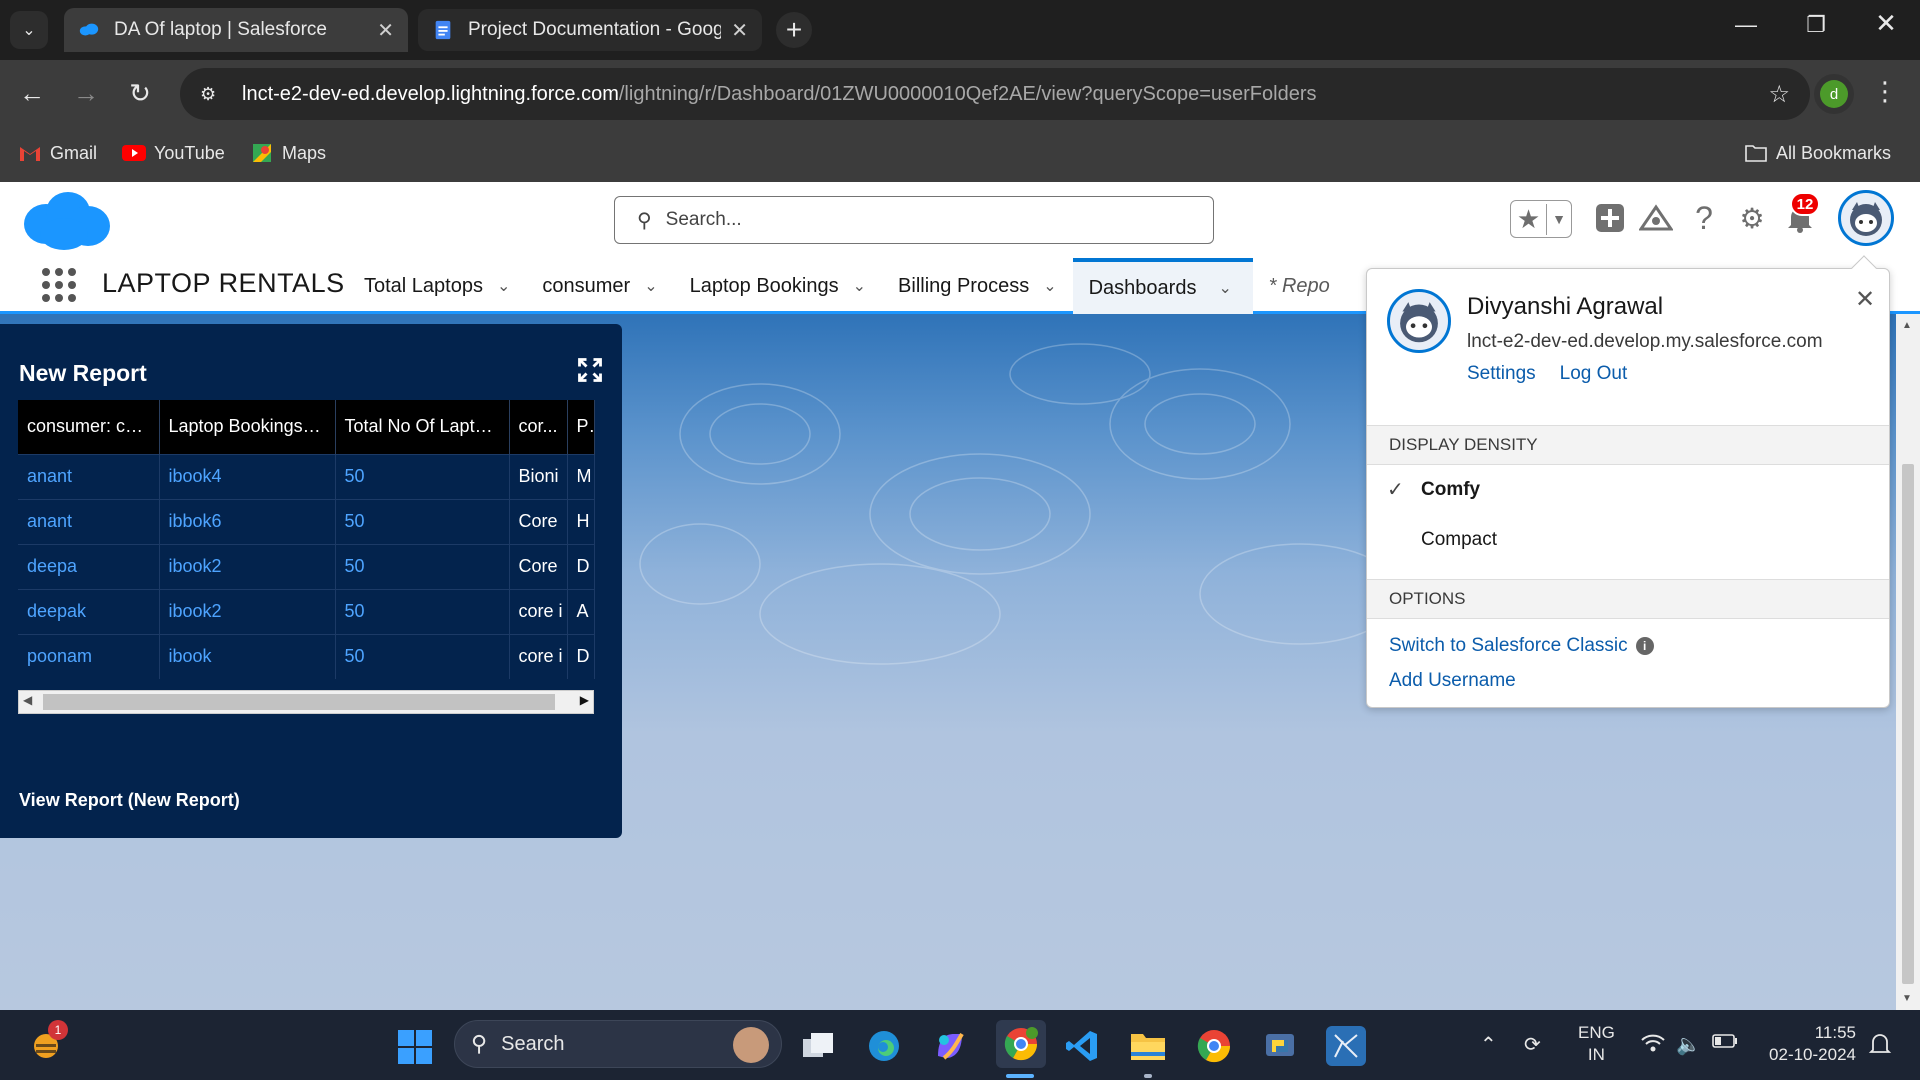  I want to click on density-option-comfy: Comfy, so click(1450, 490).